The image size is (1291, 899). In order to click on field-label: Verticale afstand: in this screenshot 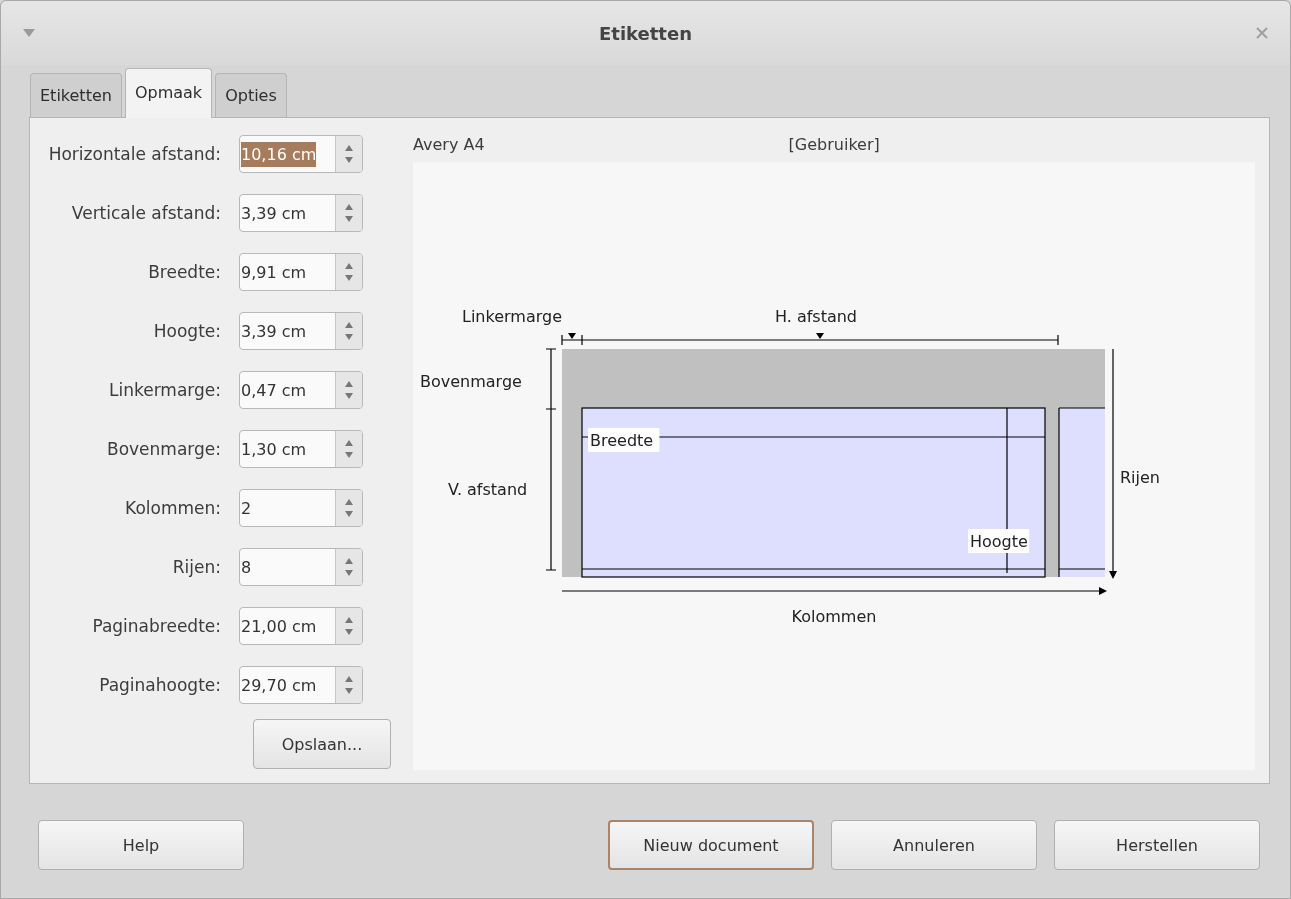, I will do `click(146, 213)`.